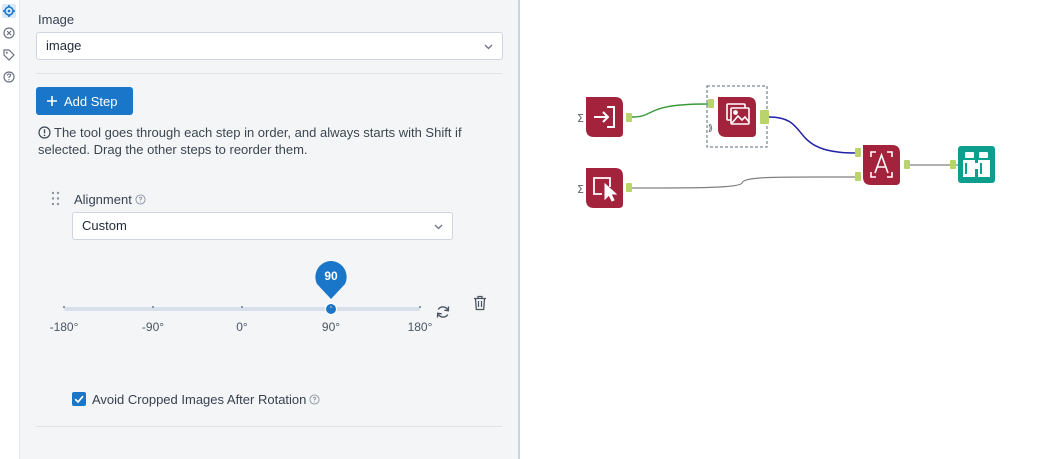 This screenshot has height=459, width=1060. Describe the element at coordinates (9, 11) in the screenshot. I see `gear-icon` at that location.